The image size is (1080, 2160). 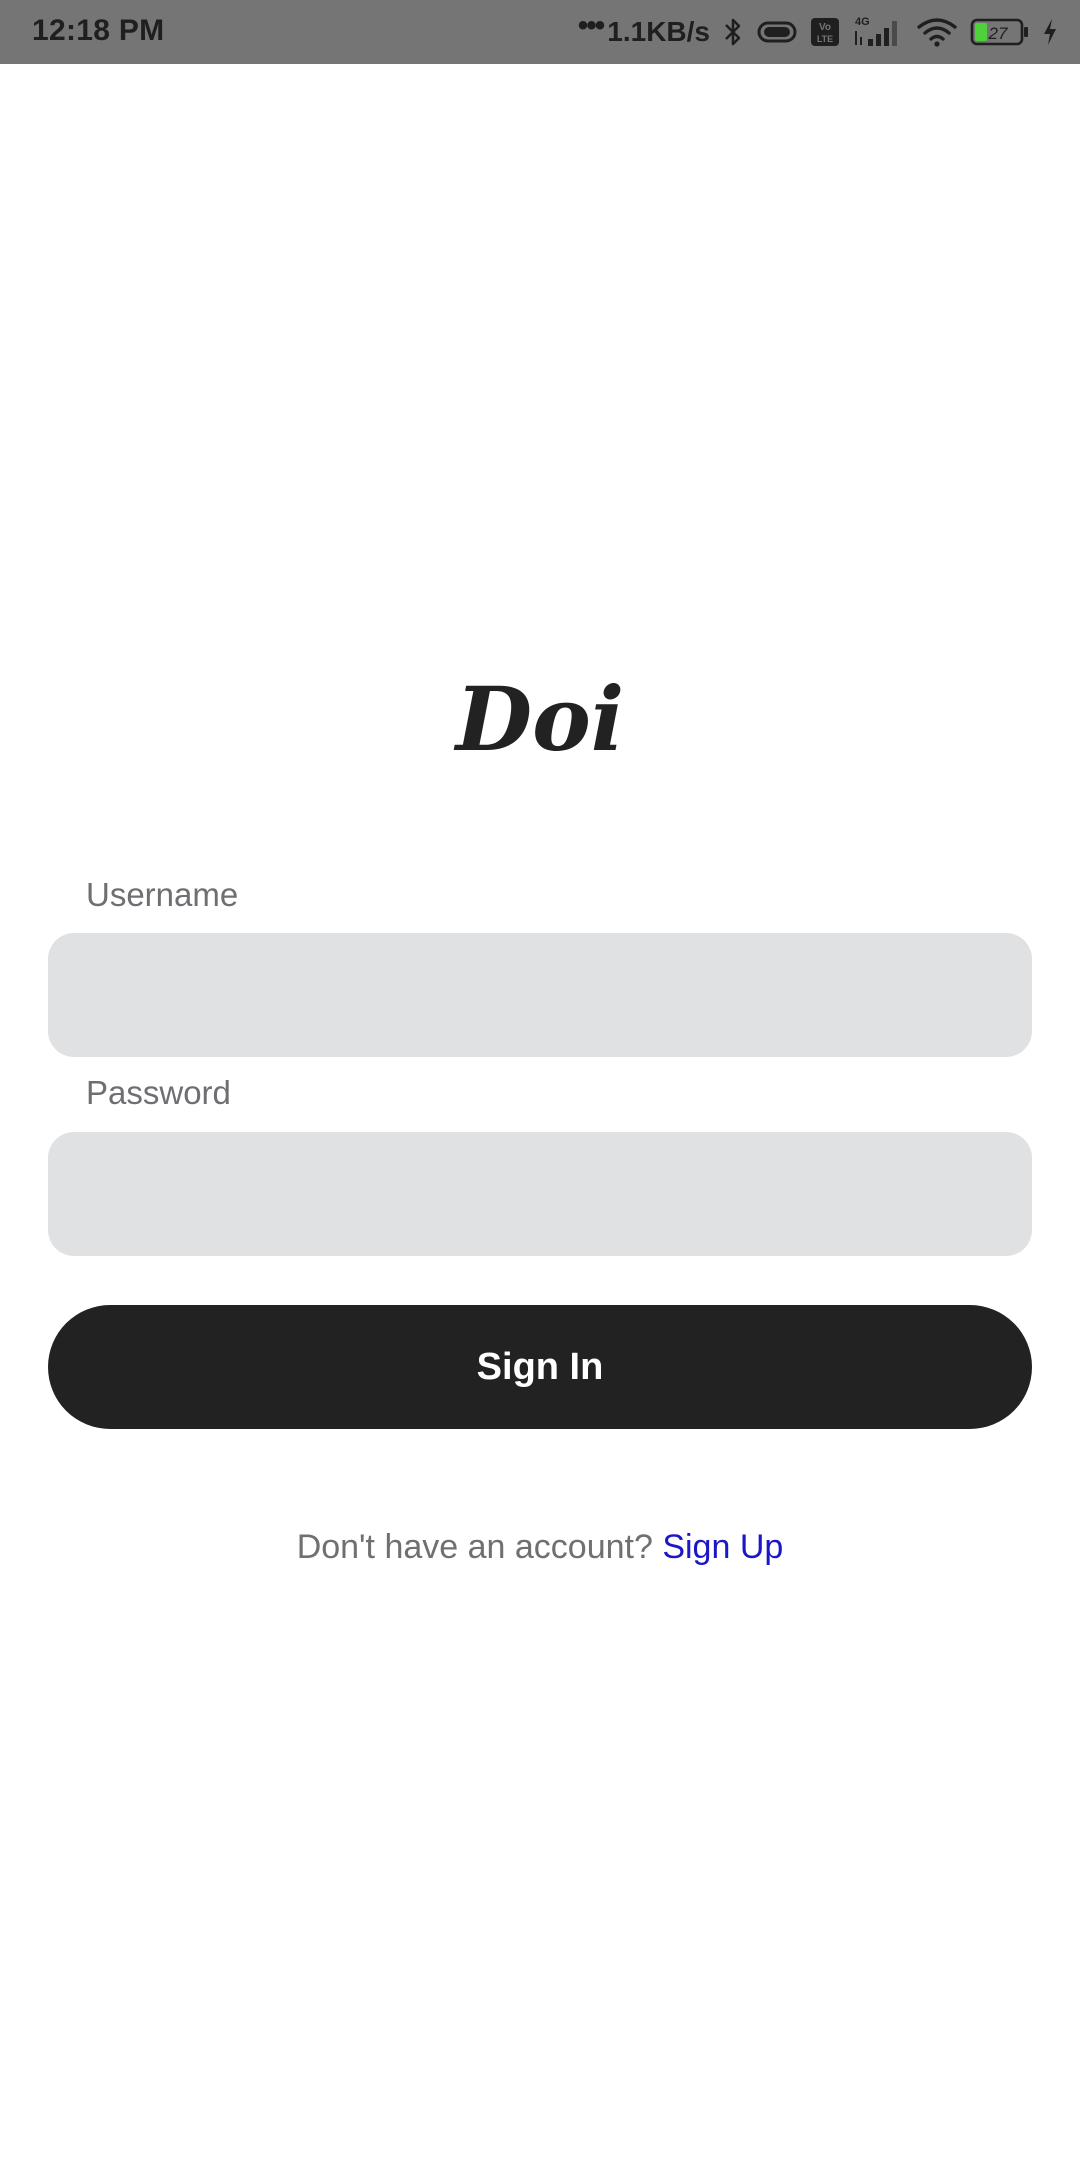 I want to click on sign-in-button: Sign In, so click(x=540, y=1367).